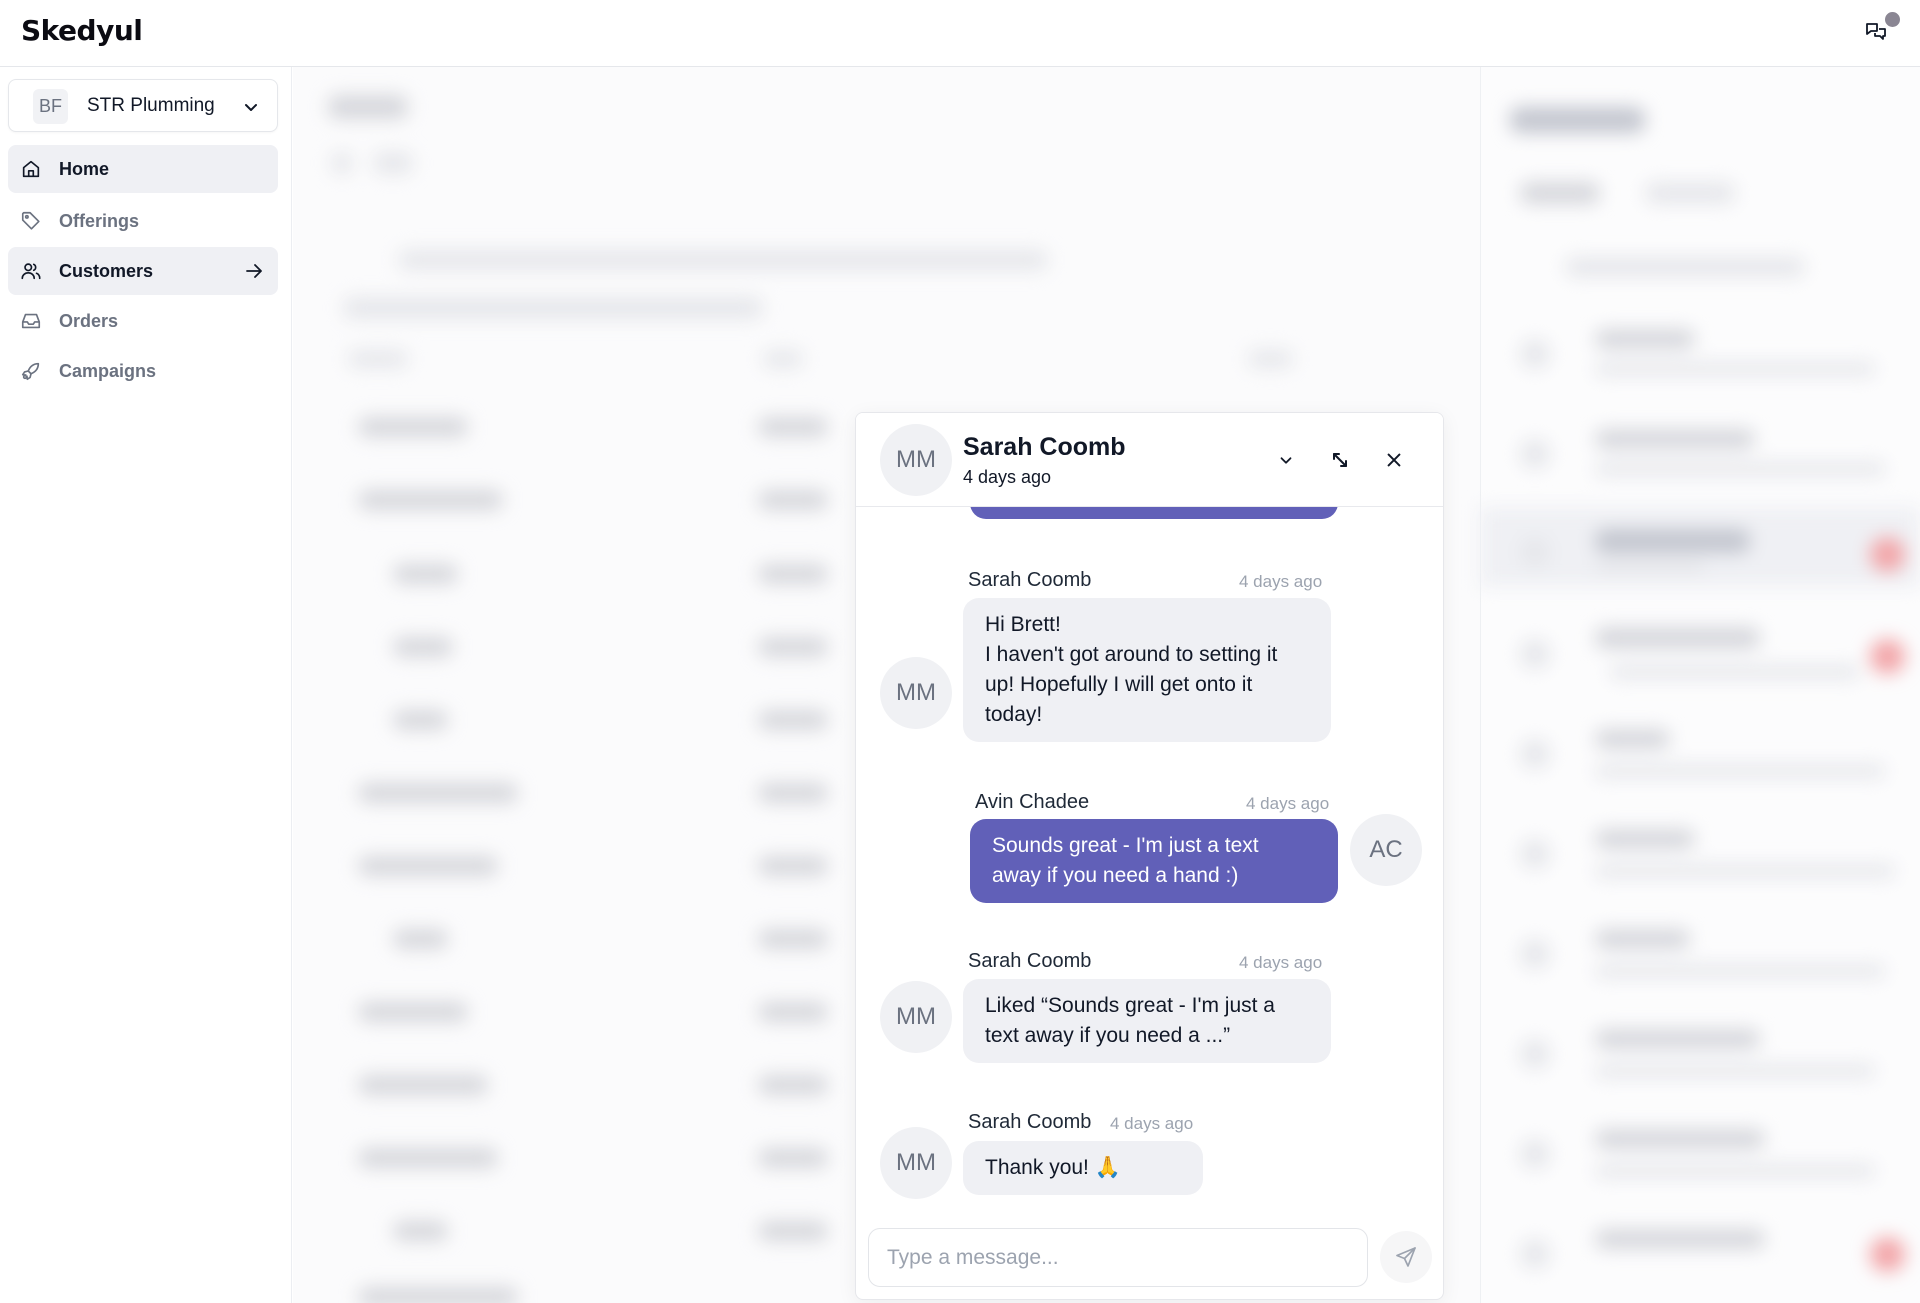 The width and height of the screenshot is (1920, 1303). What do you see at coordinates (1115, 875) in the screenshot?
I see `message-line: away if you need a hand :)` at bounding box center [1115, 875].